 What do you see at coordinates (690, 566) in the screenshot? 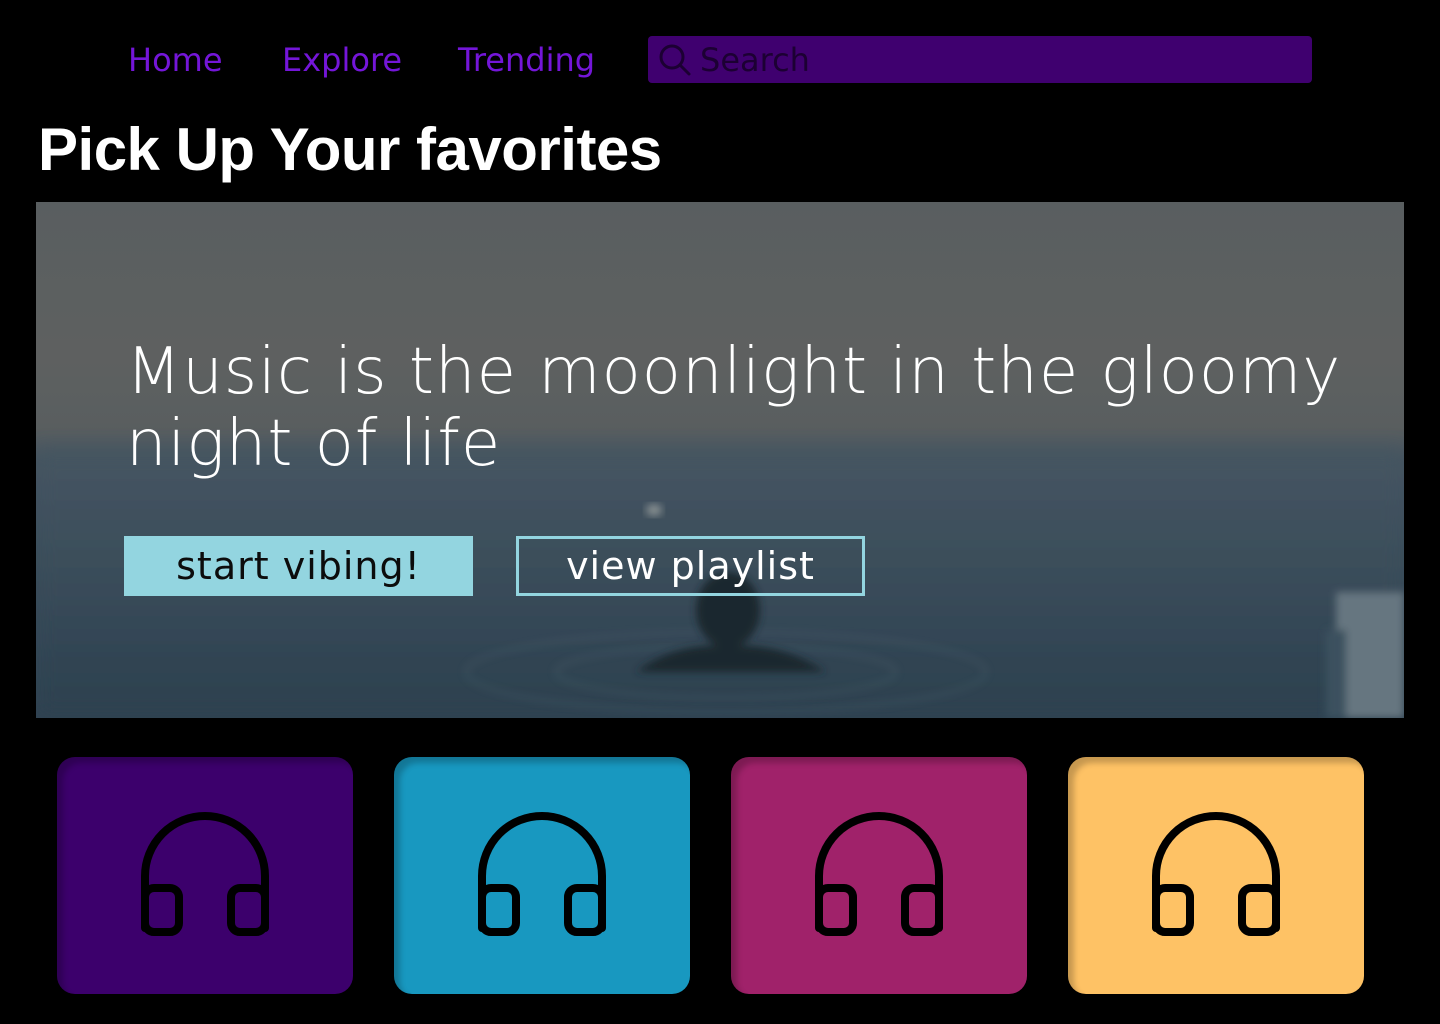
I see `view-playlist-button: view playlist` at bounding box center [690, 566].